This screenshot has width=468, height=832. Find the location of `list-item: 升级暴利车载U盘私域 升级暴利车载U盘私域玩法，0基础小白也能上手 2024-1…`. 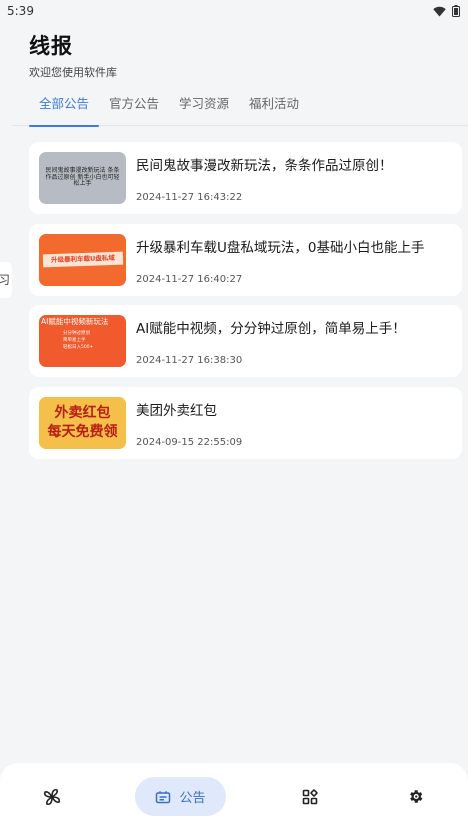

list-item: 升级暴利车载U盘私域 升级暴利车载U盘私域玩法，0基础小白也能上手 2024-1… is located at coordinates (245, 259).